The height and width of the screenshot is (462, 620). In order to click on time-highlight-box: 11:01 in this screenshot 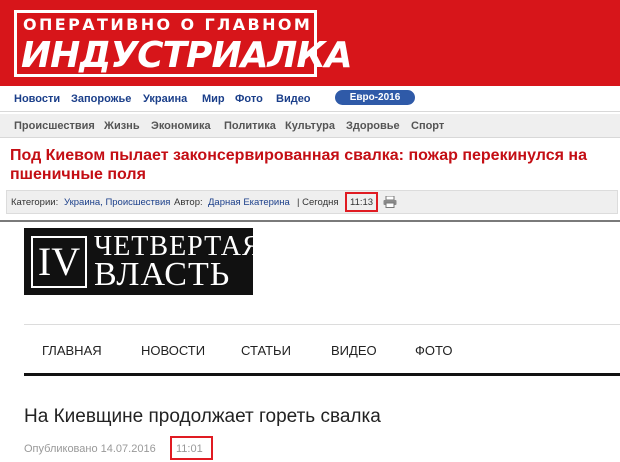, I will do `click(191, 448)`.